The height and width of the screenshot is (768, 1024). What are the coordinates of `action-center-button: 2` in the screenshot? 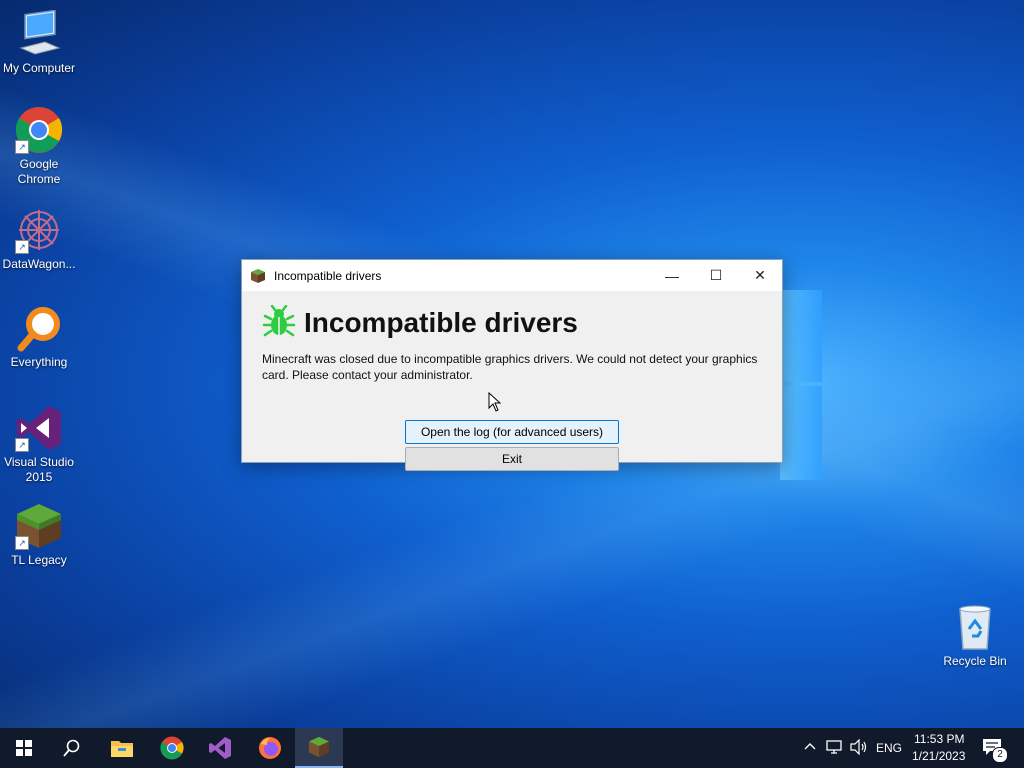 It's located at (995, 750).